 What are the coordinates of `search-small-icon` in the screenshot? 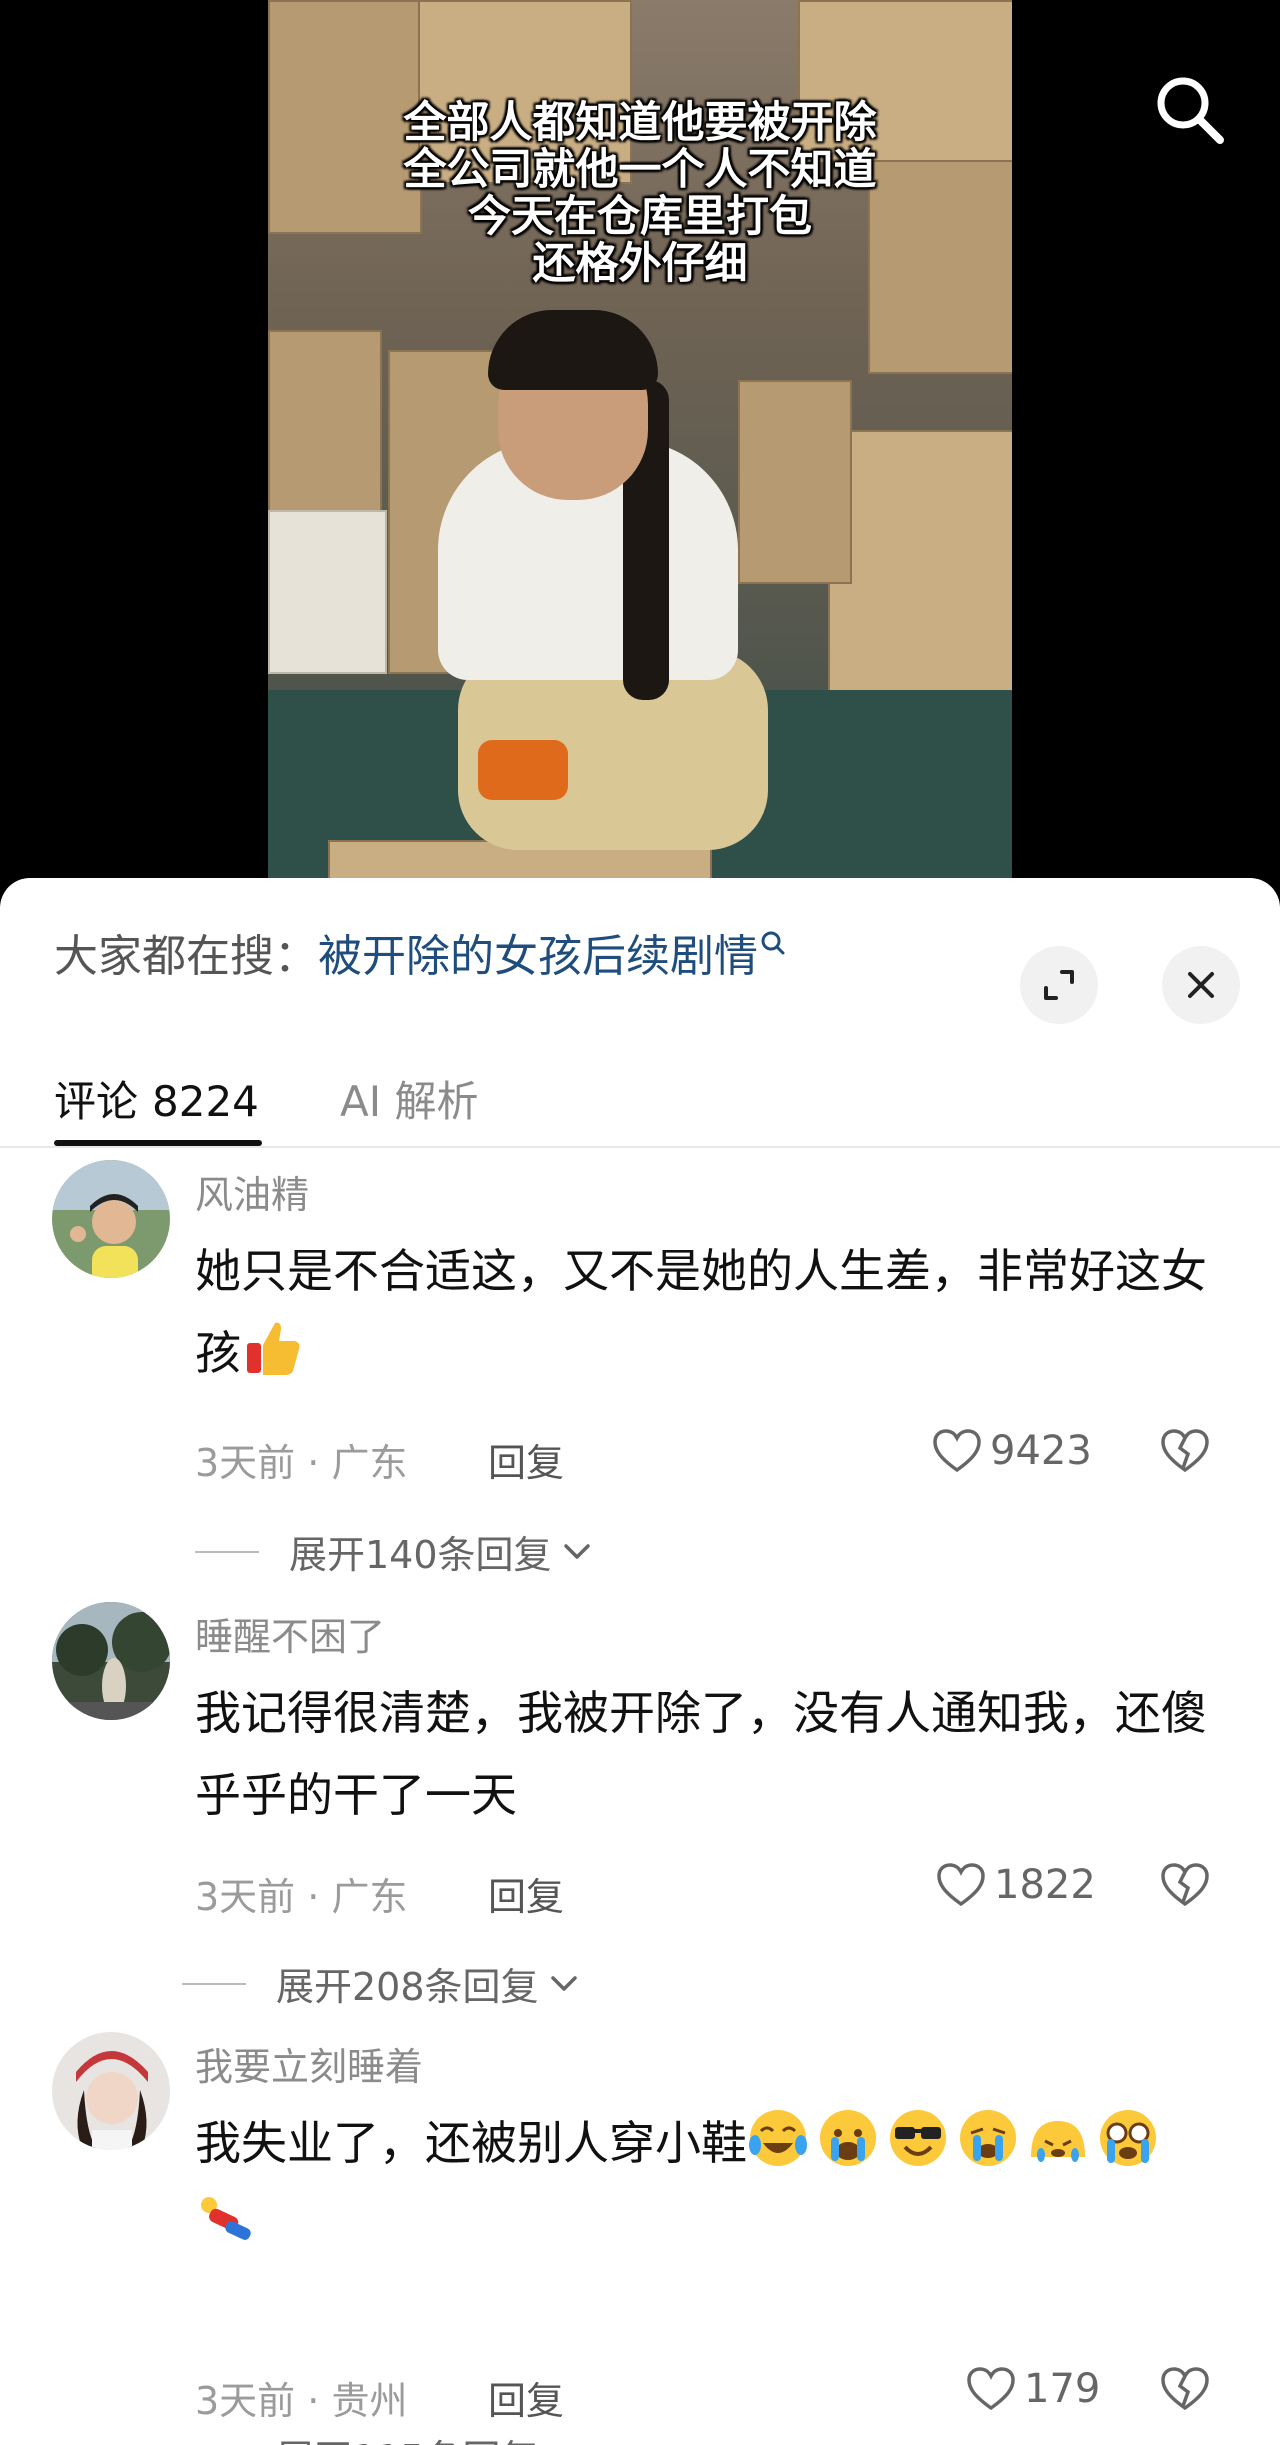 It's located at (773, 945).